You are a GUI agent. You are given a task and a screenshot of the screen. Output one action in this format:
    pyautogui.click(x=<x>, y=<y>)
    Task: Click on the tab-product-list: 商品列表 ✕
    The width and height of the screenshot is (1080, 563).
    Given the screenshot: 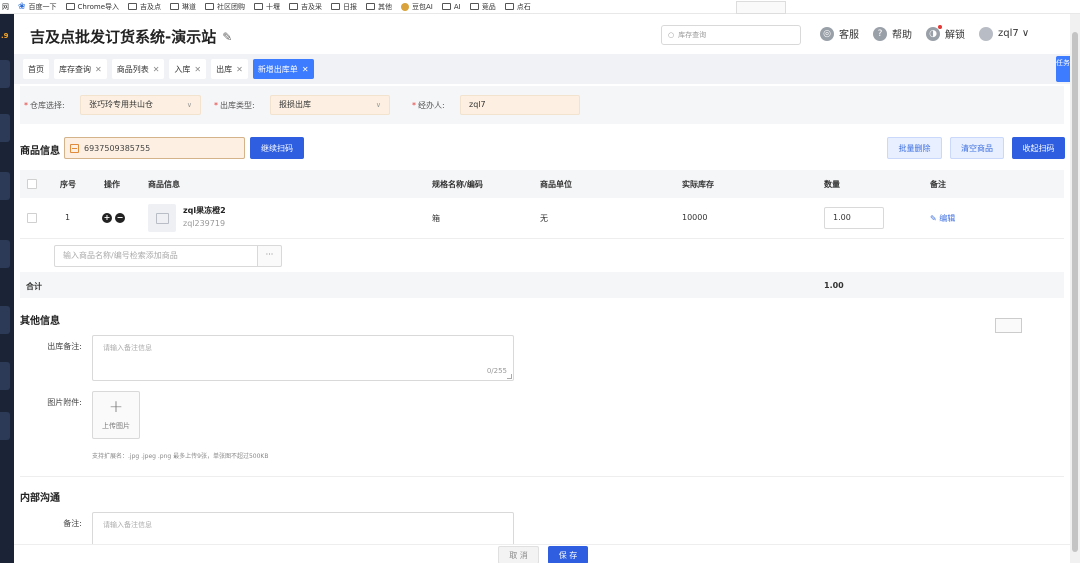 What is the action you would take?
    pyautogui.click(x=138, y=69)
    